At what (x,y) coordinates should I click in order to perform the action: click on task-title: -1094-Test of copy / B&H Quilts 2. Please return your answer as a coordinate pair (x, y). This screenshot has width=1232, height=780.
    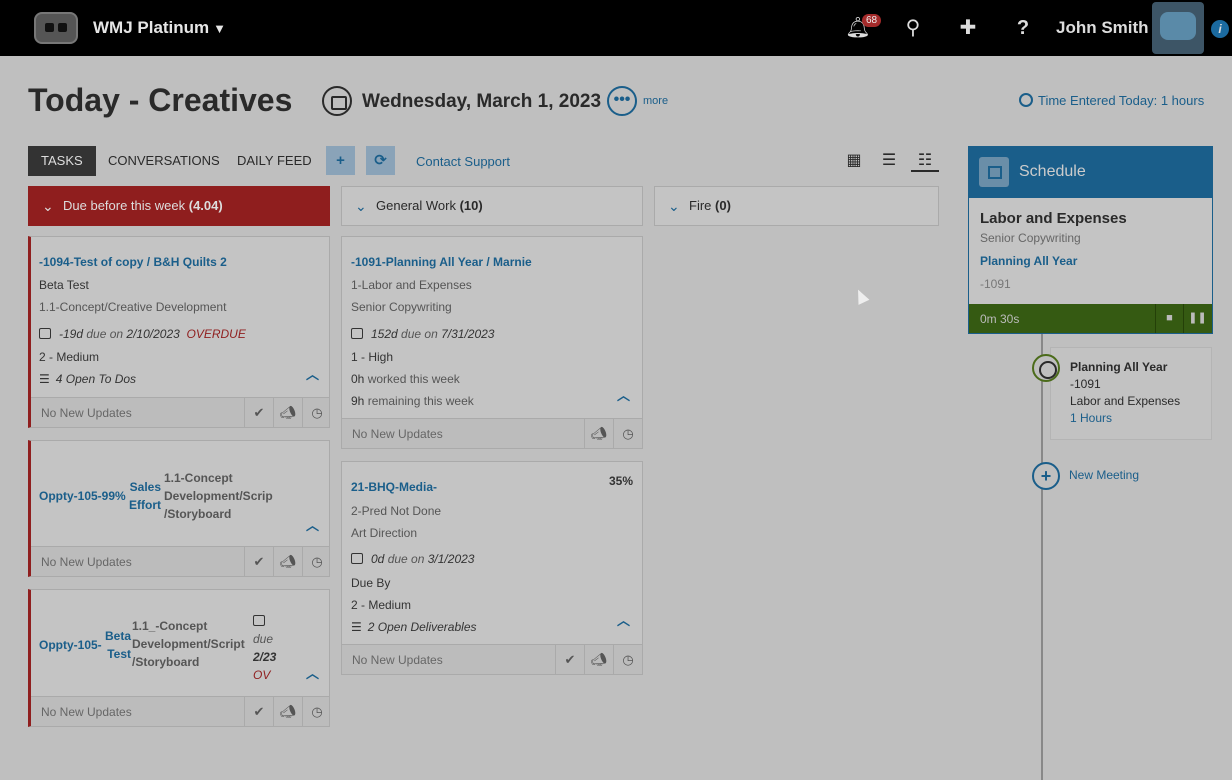
    Looking at the image, I should click on (133, 262).